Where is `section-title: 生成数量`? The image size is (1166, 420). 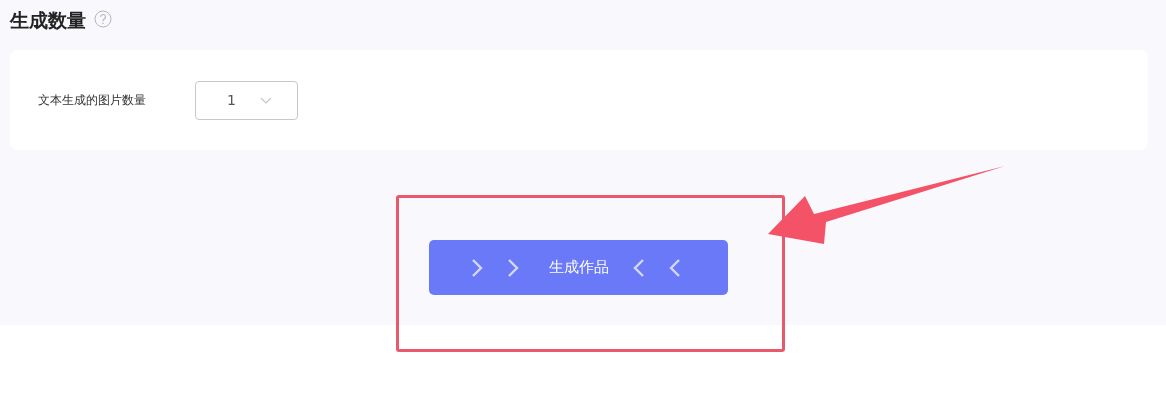
section-title: 生成数量 is located at coordinates (48, 20).